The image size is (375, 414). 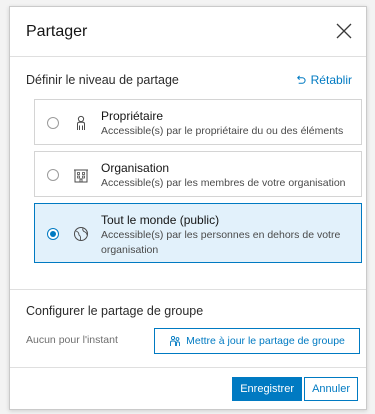 What do you see at coordinates (132, 116) in the screenshot?
I see `option-title: Propriétaire` at bounding box center [132, 116].